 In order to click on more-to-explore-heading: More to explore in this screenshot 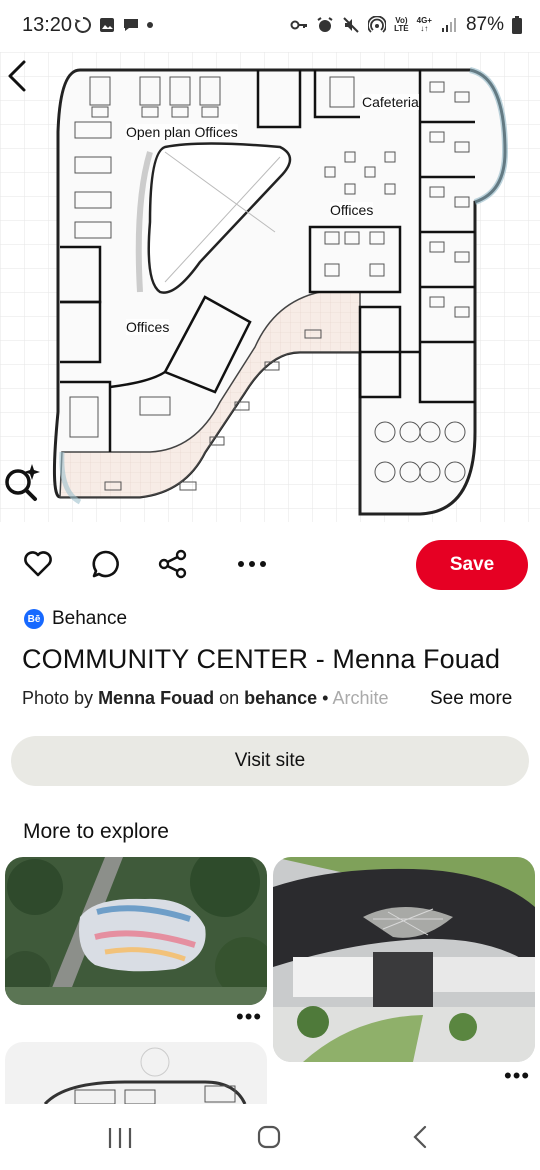, I will do `click(96, 831)`.